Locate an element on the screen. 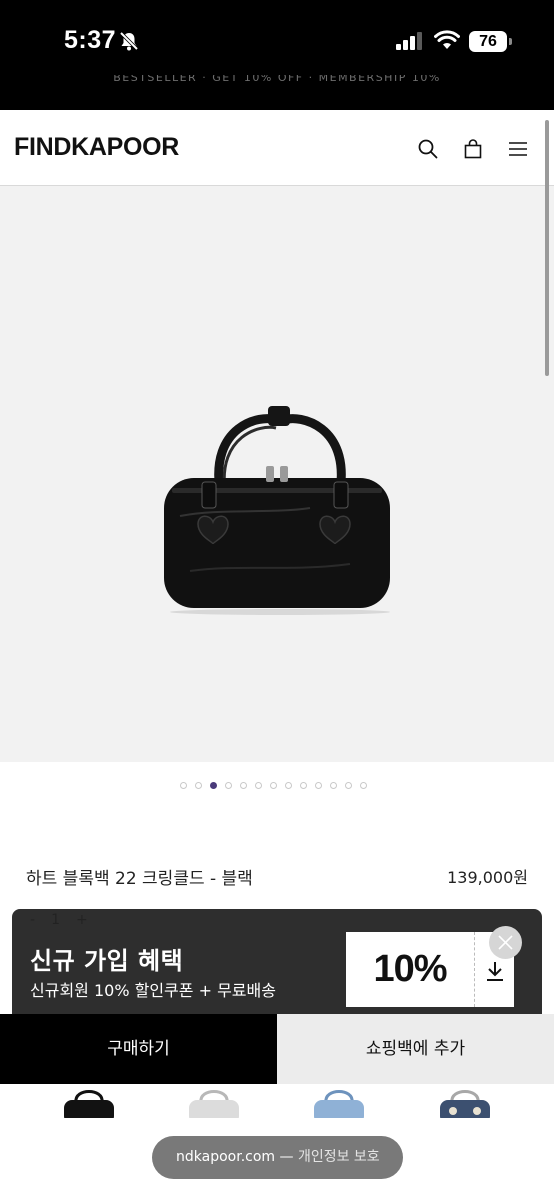 The width and height of the screenshot is (554, 1200). product-handbag-image is located at coordinates (277, 510).